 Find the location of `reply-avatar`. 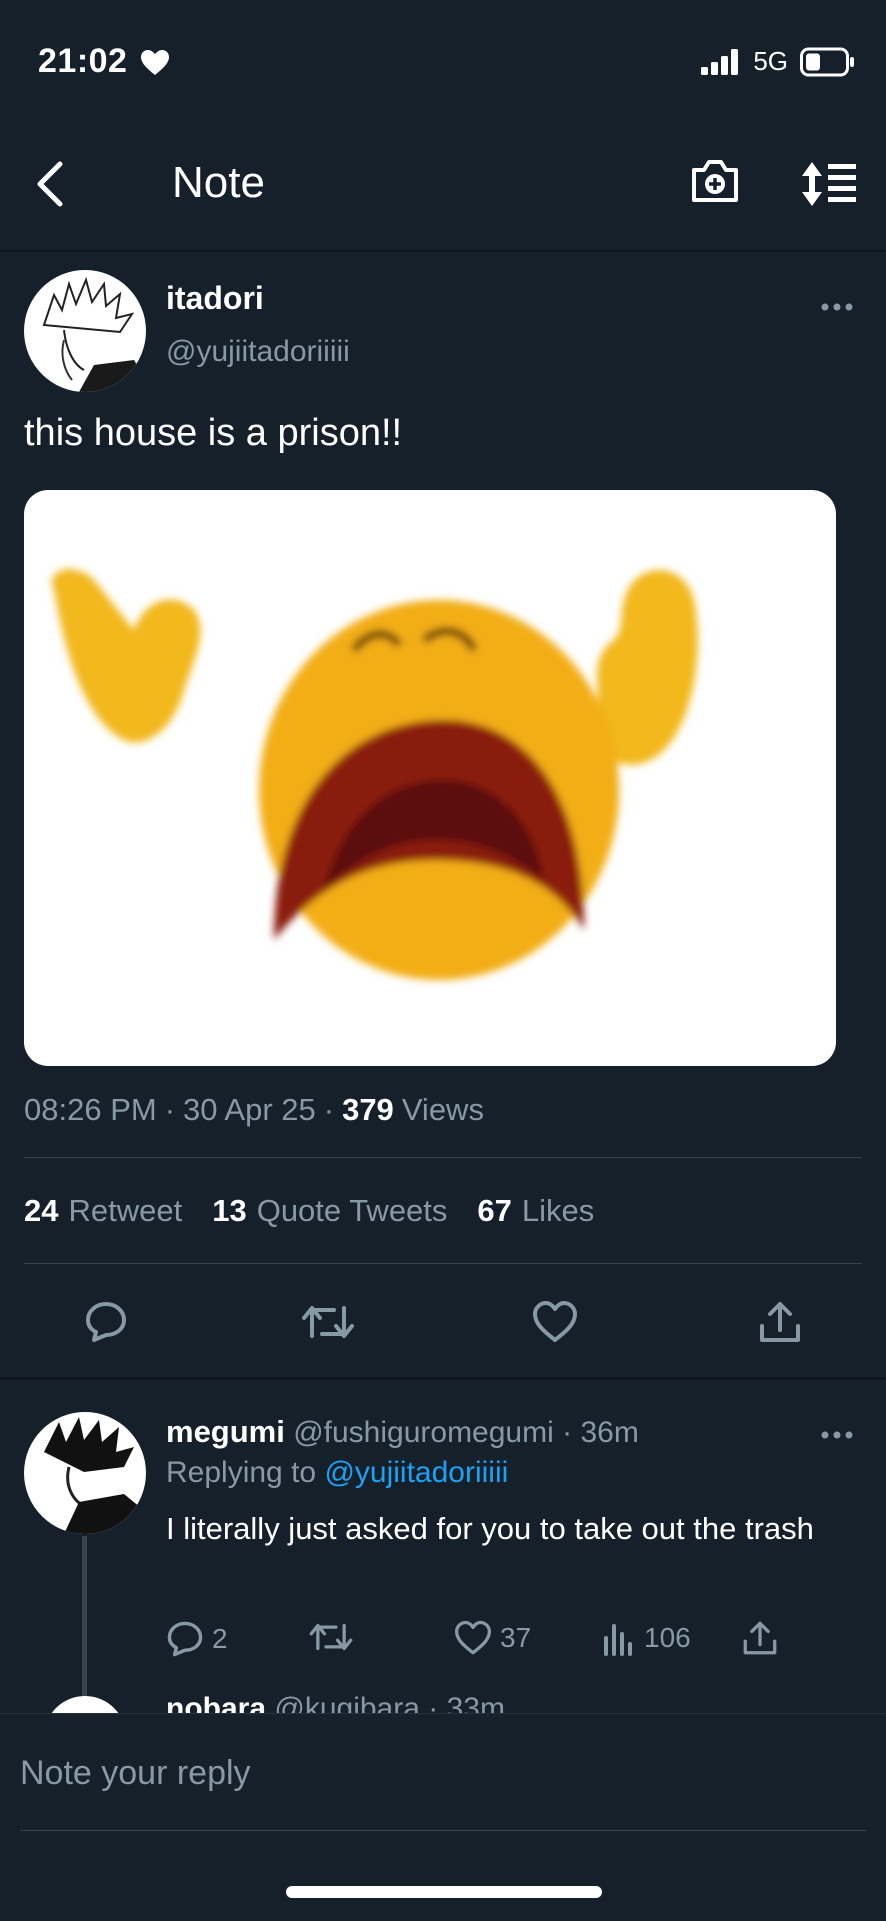

reply-avatar is located at coordinates (85, 1473).